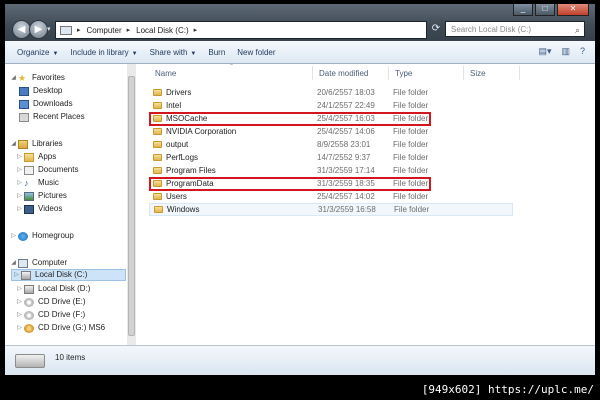  I want to click on file-row: Intel 24/1/2557 22:49 File folder, so click(331, 105).